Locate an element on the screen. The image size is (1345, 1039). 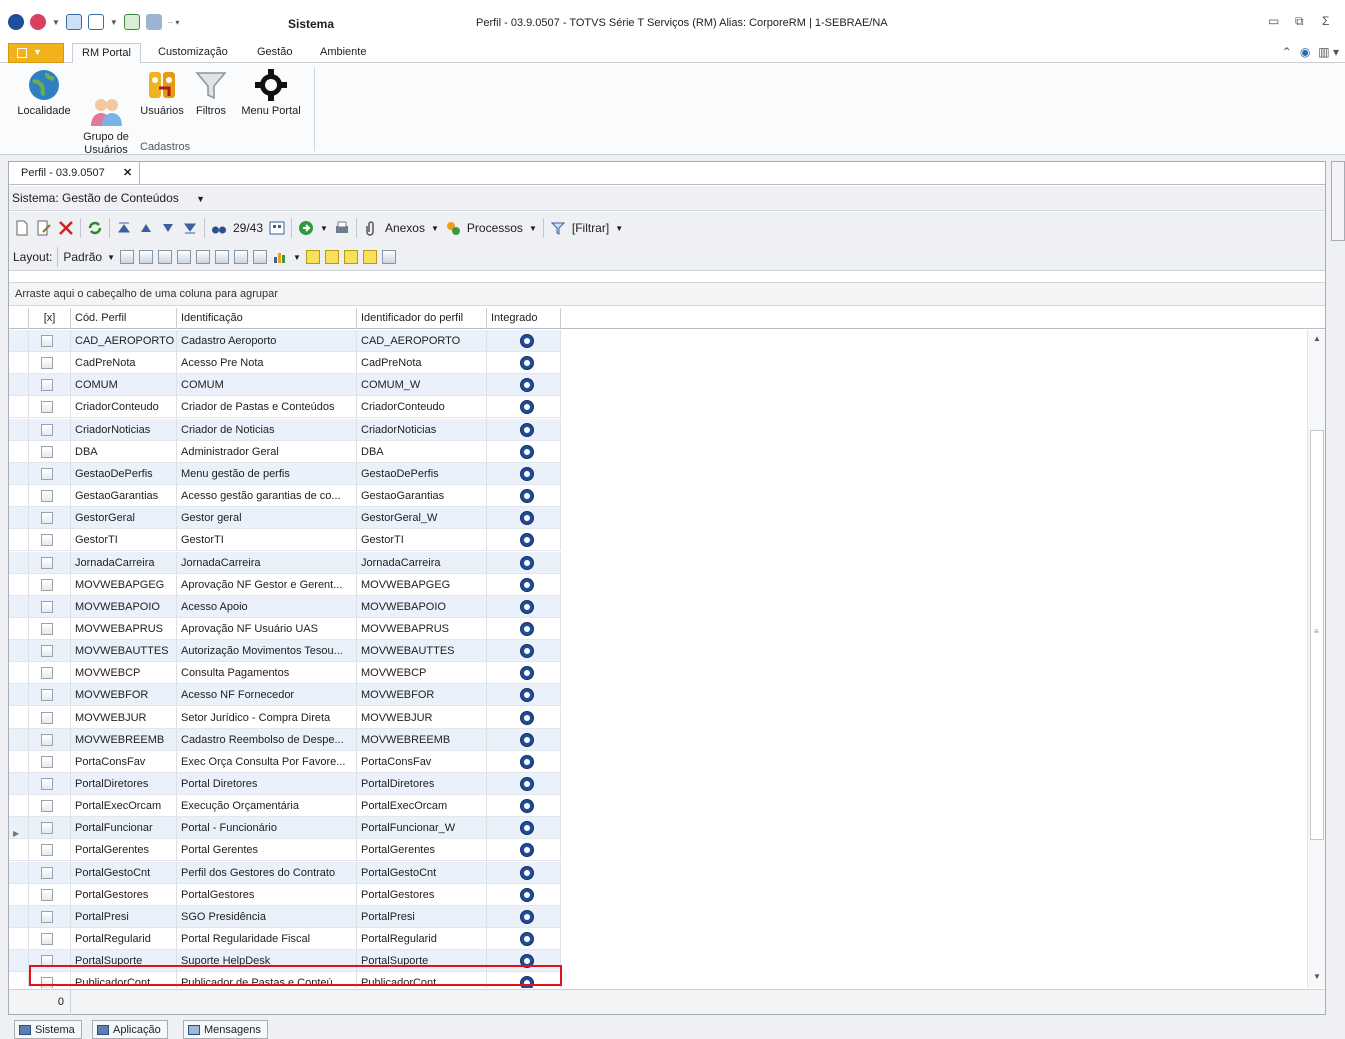
identificacao-cell: Execução Orçamentária is located at coordinates (267, 806).